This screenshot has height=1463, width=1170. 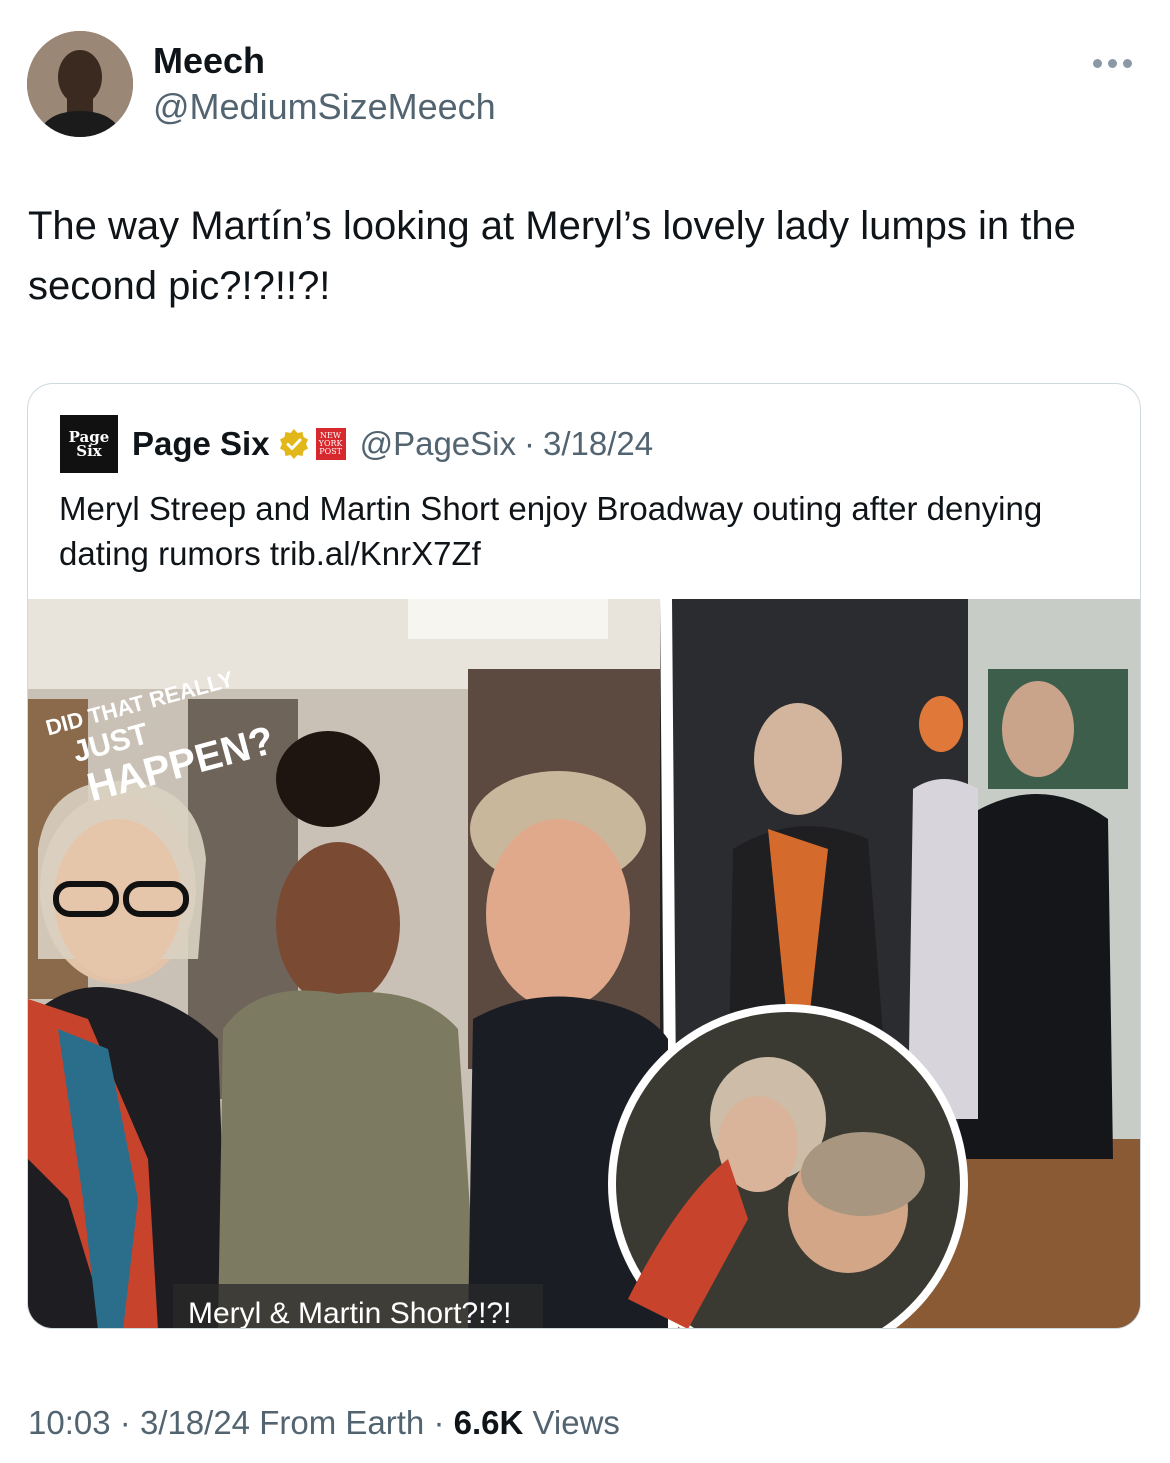 I want to click on avatar-image, so click(x=80, y=84).